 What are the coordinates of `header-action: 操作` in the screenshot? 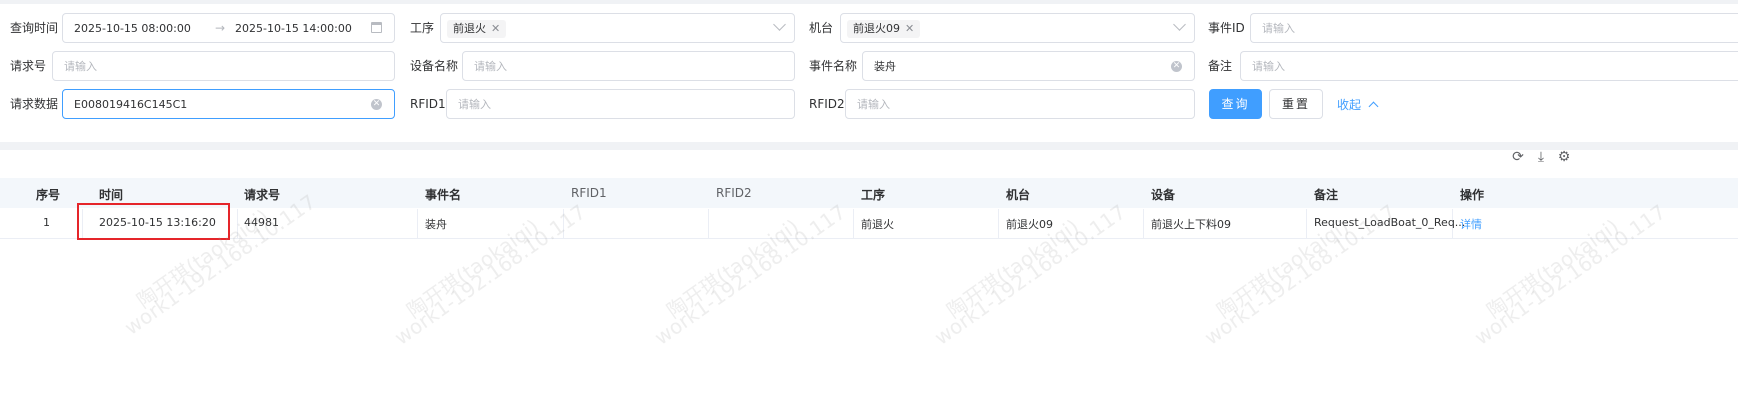 It's located at (1472, 195).